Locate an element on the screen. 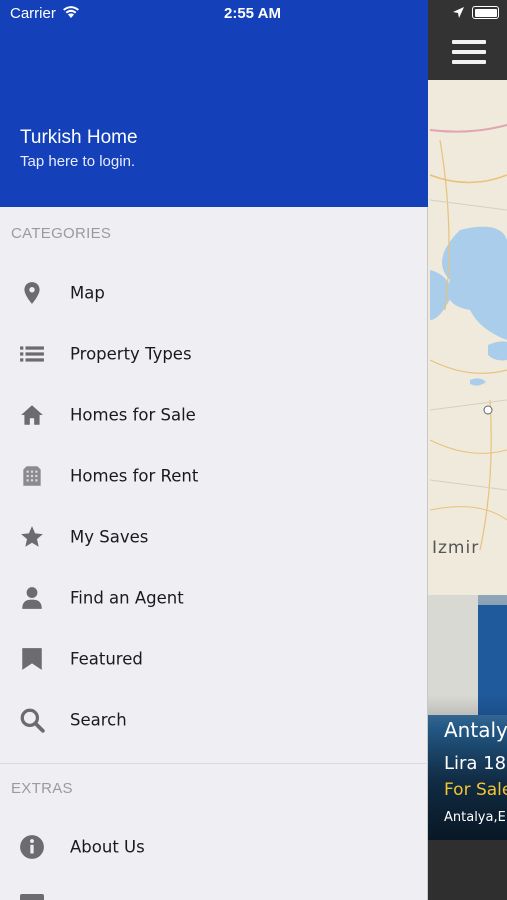  menu-item-my-saves: My Saves is located at coordinates (214, 536).